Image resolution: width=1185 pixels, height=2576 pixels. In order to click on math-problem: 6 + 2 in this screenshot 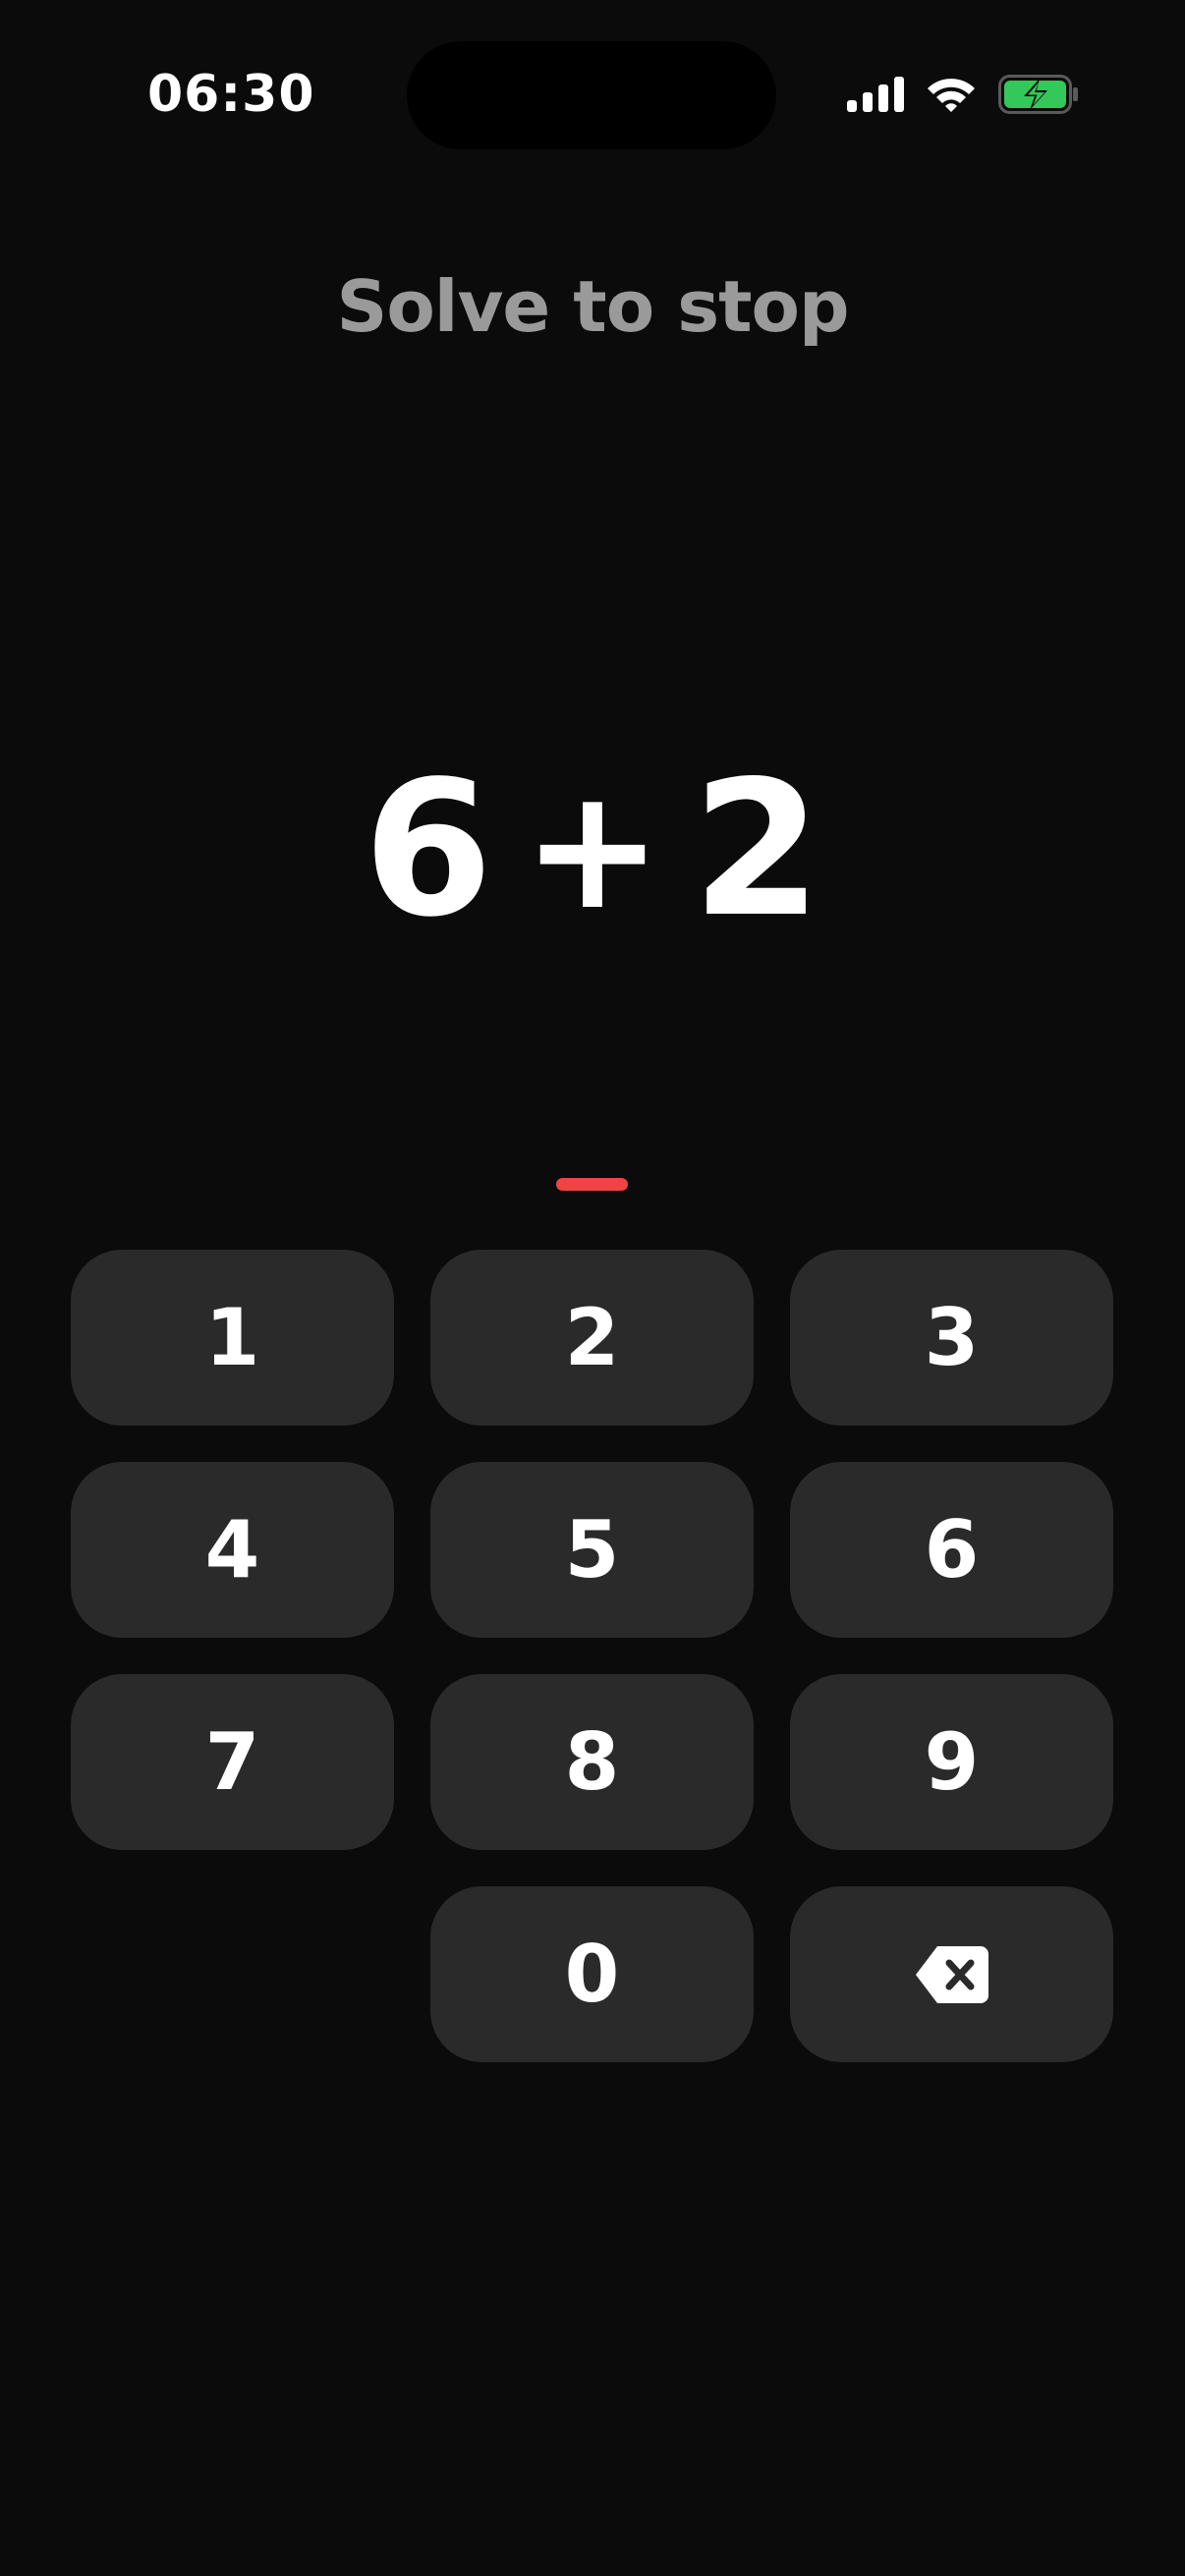, I will do `click(592, 849)`.